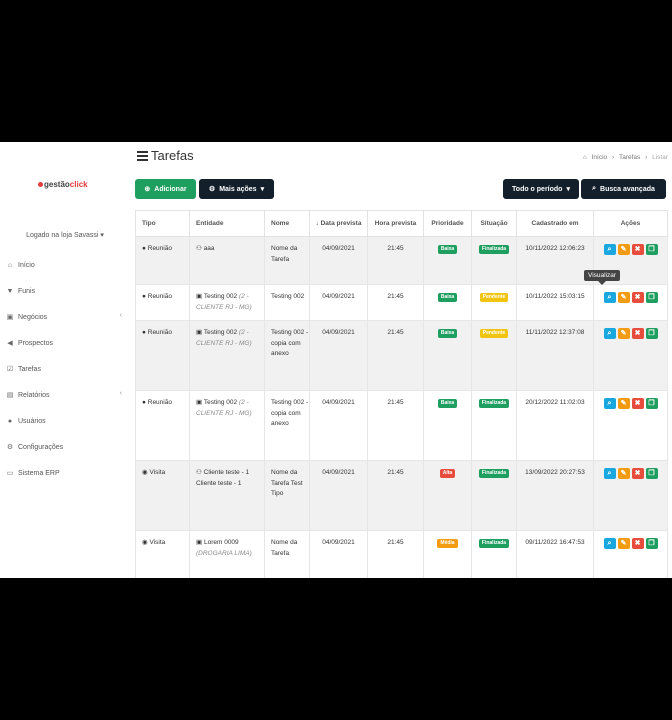  What do you see at coordinates (395, 223) in the screenshot?
I see `column-header-hora-prevista: Hora prevista` at bounding box center [395, 223].